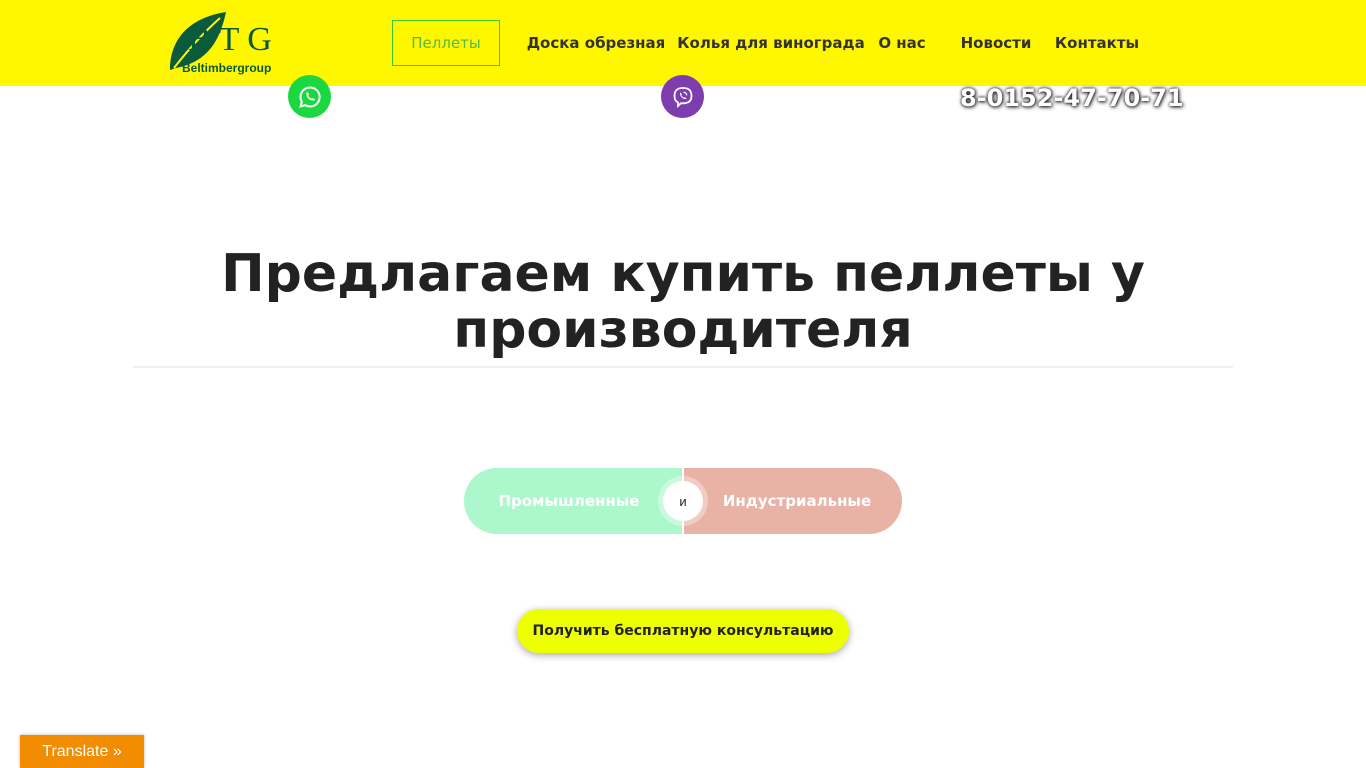  Describe the element at coordinates (996, 43) in the screenshot. I see `nav-item-news: Новости` at that location.